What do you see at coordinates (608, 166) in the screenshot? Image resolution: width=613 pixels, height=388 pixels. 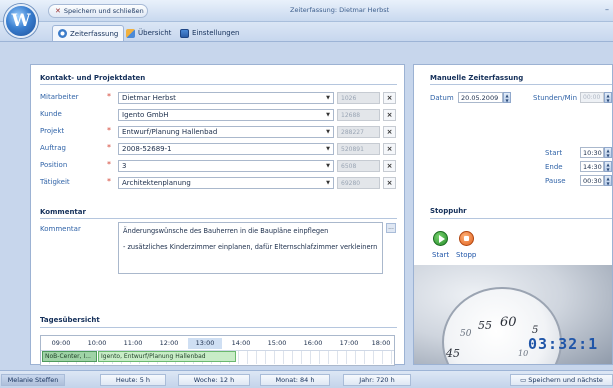 I see `end-time-spinner: ▲ ▼` at bounding box center [608, 166].